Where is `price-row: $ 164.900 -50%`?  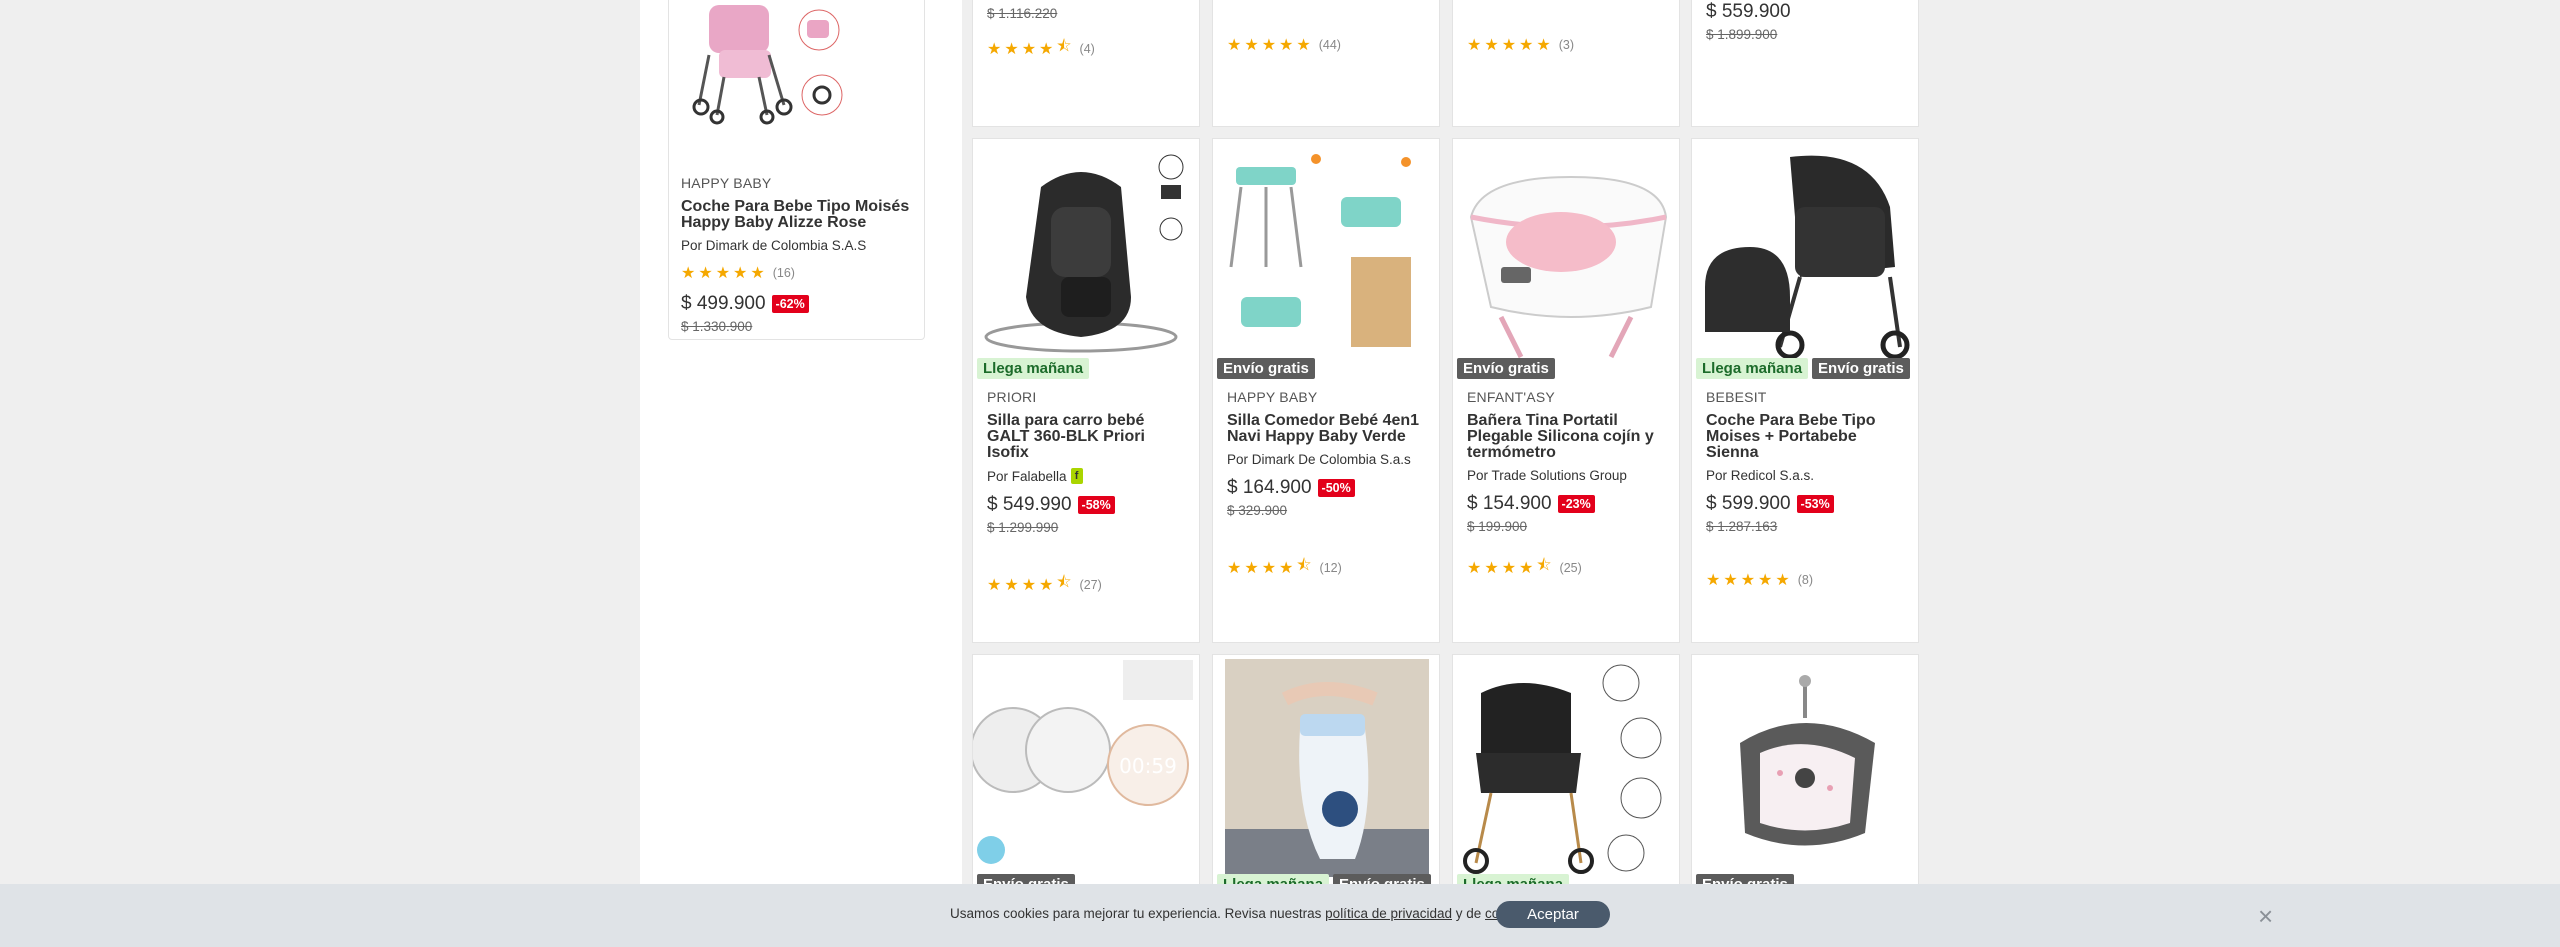
price-row: $ 164.900 -50% is located at coordinates (1328, 488).